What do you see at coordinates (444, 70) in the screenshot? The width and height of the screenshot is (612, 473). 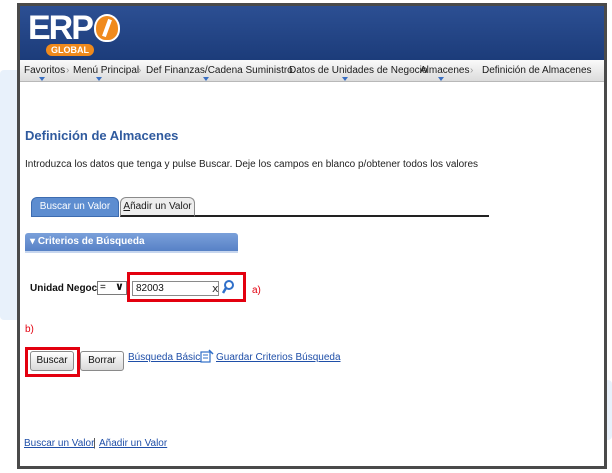 I see `nav-almacenes: Almacenes` at bounding box center [444, 70].